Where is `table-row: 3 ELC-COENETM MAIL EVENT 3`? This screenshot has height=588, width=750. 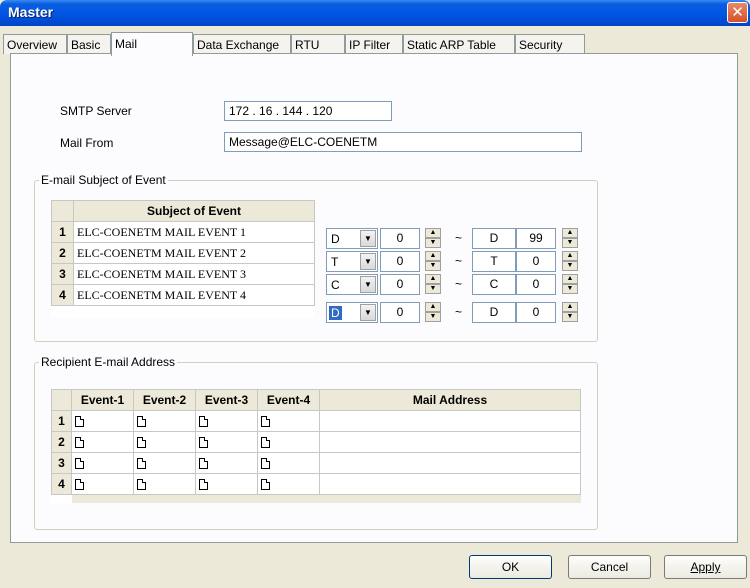
table-row: 3 ELC-COENETM MAIL EVENT 3 is located at coordinates (183, 274).